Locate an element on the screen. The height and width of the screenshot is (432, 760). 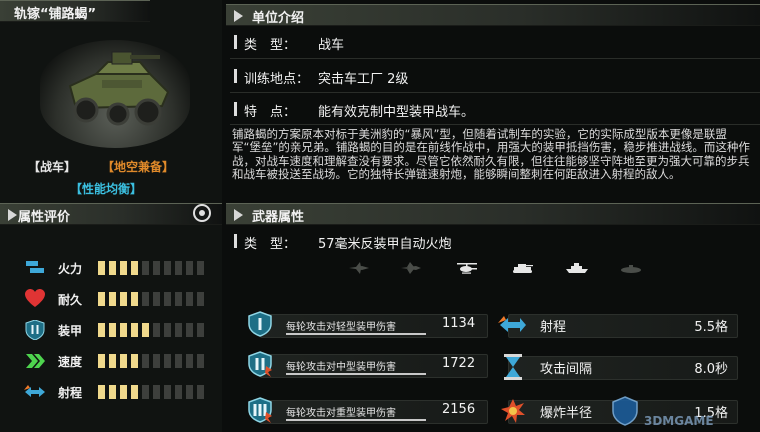
helicopter-target-icon is located at coordinates (467, 268).